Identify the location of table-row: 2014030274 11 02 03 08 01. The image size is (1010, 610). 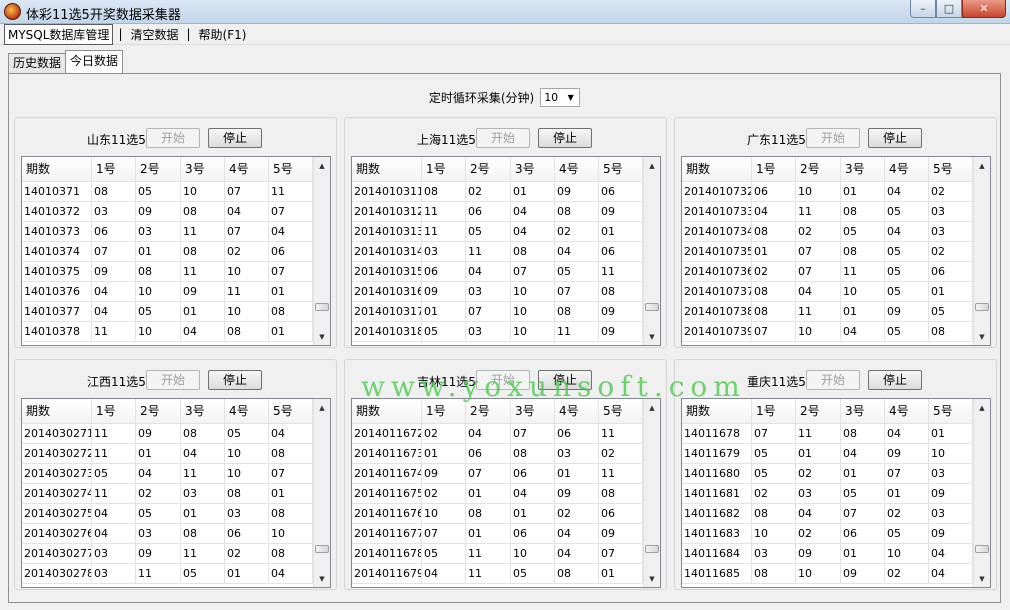
(167, 494).